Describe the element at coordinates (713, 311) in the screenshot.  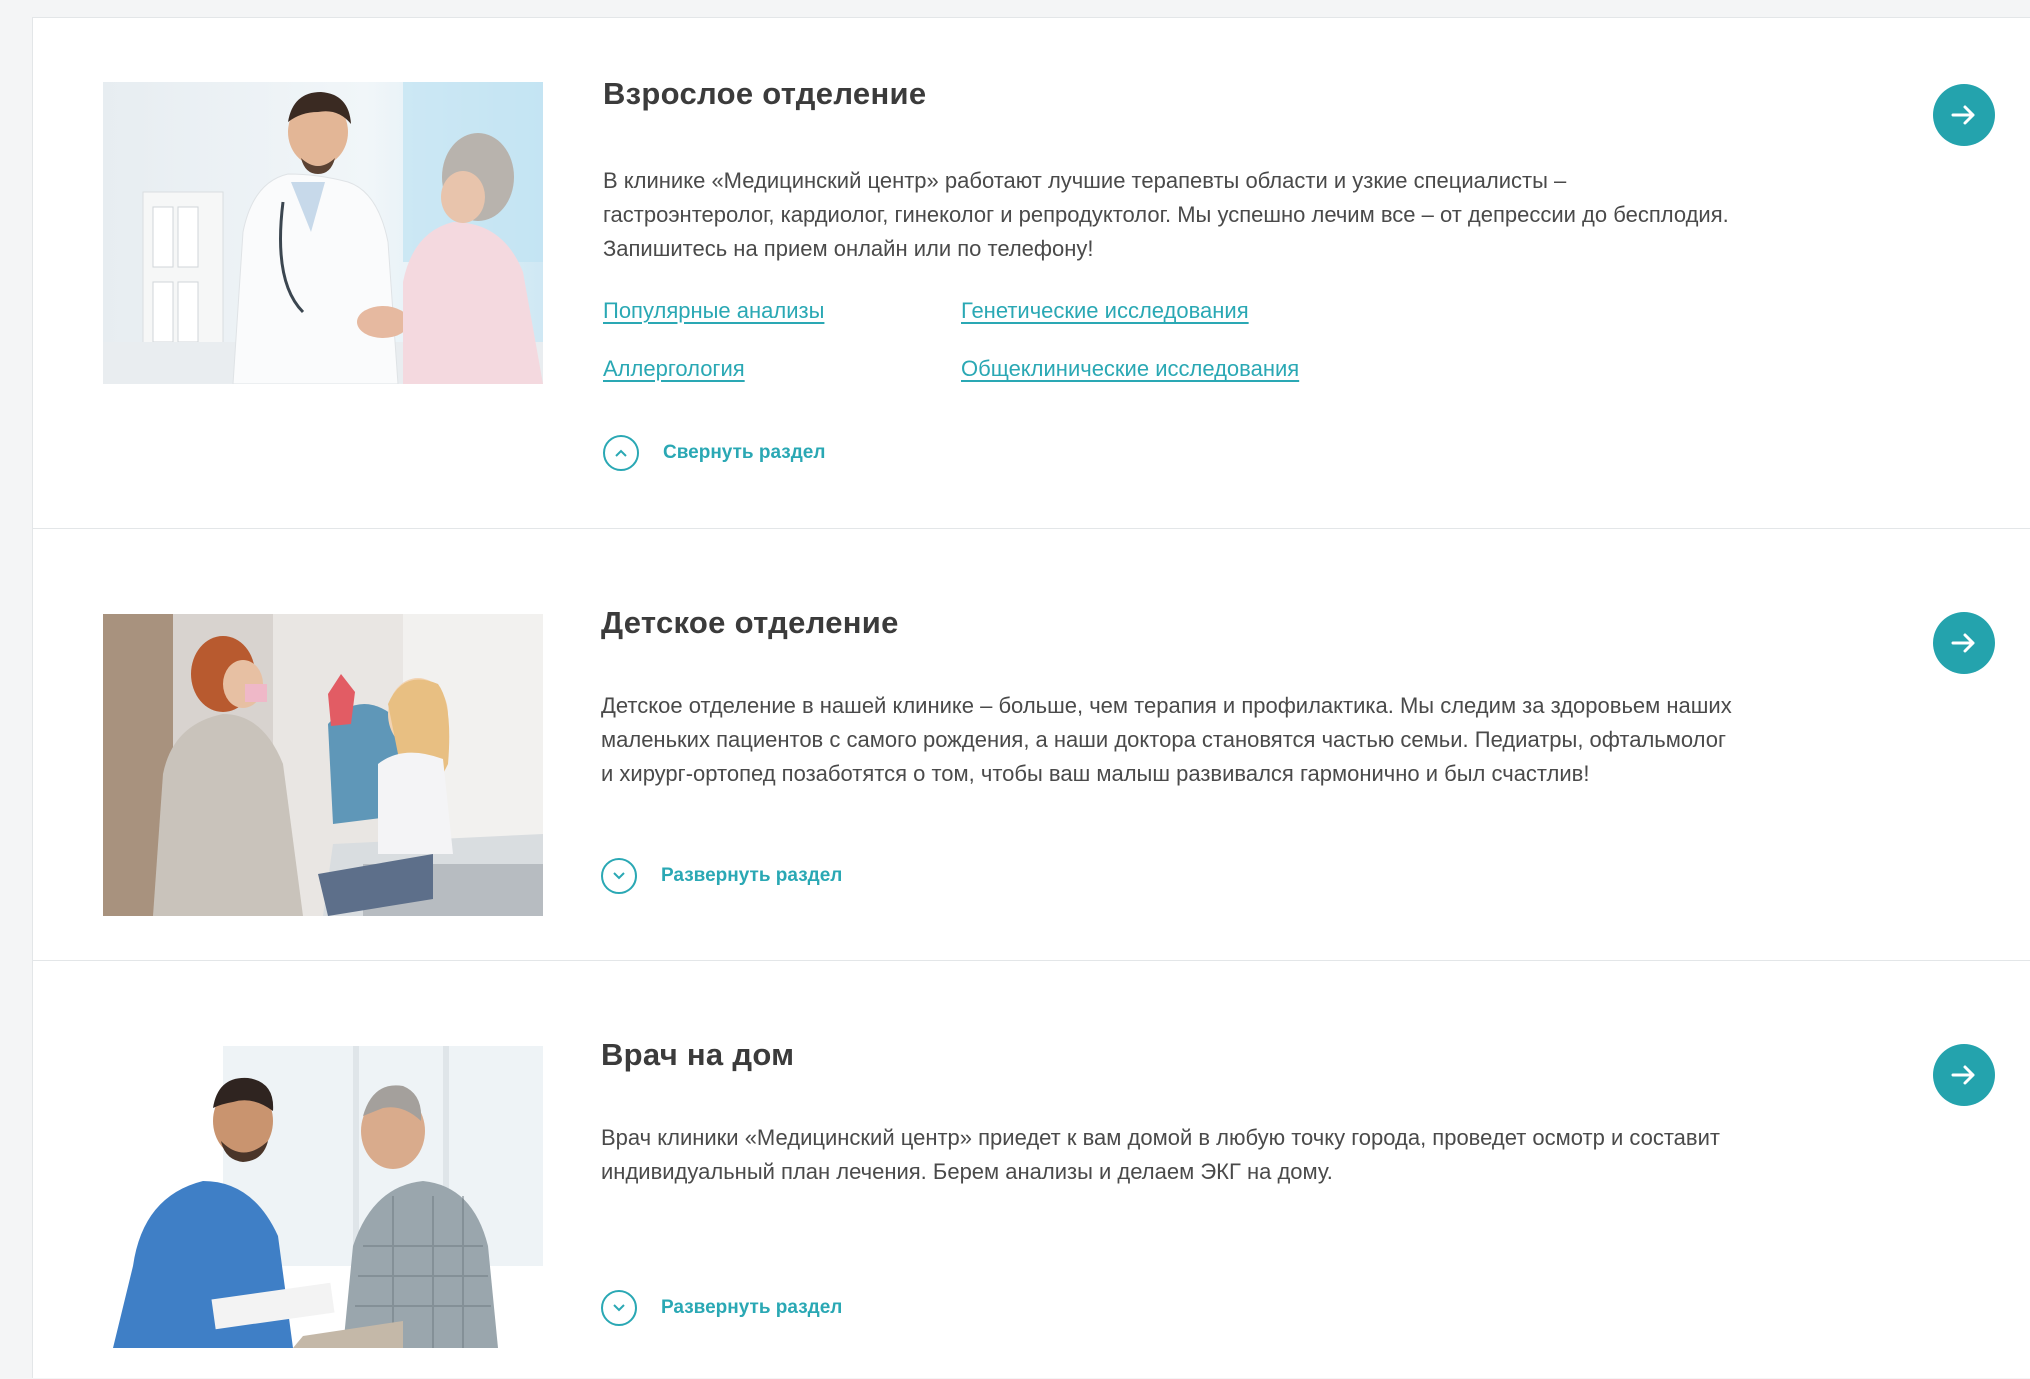
I see `link-popular-tests: Популярные анализы` at that location.